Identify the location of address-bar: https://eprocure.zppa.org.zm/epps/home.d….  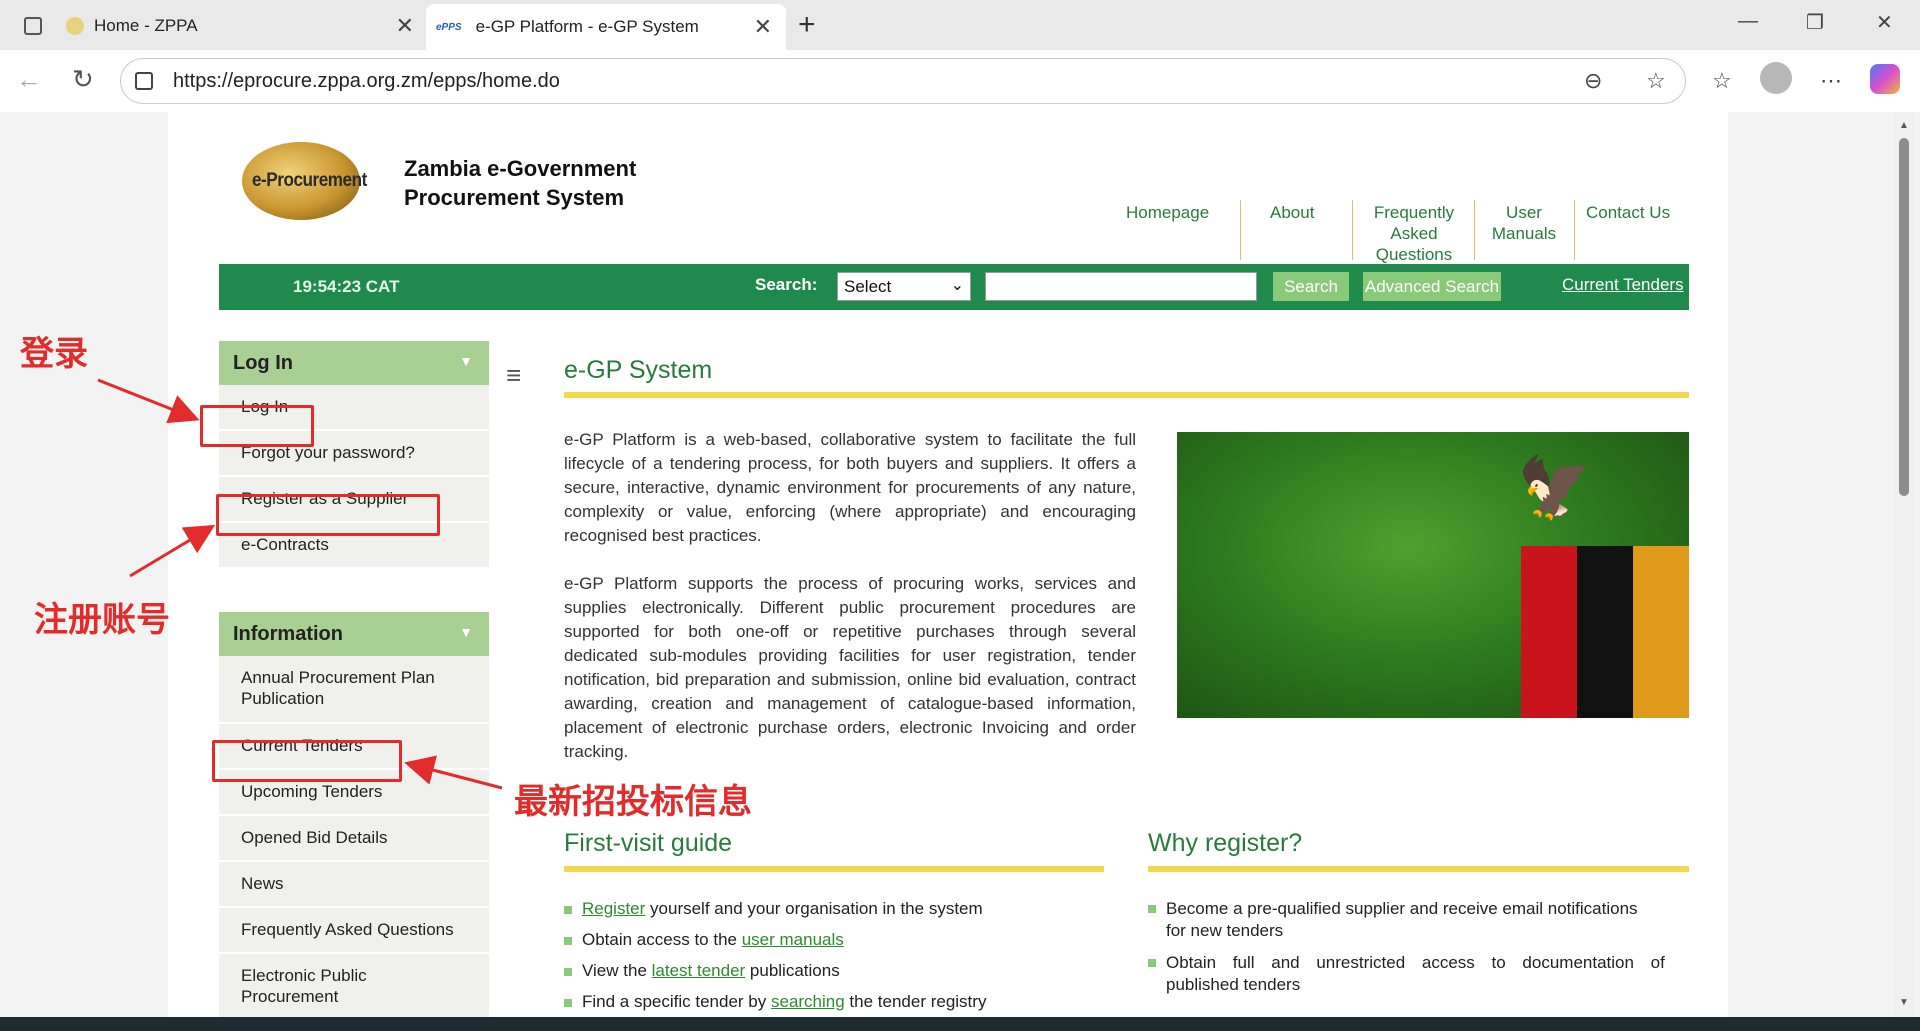
(903, 81).